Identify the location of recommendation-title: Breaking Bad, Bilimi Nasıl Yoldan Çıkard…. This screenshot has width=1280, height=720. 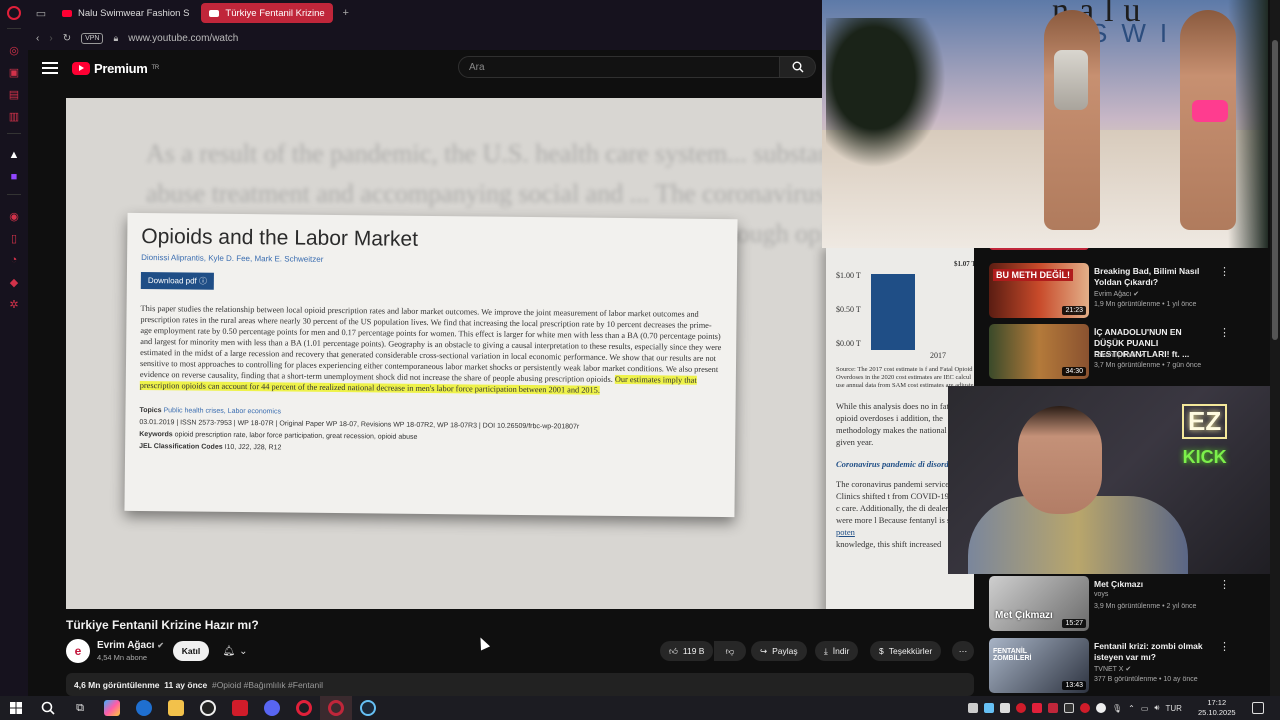
(1154, 277).